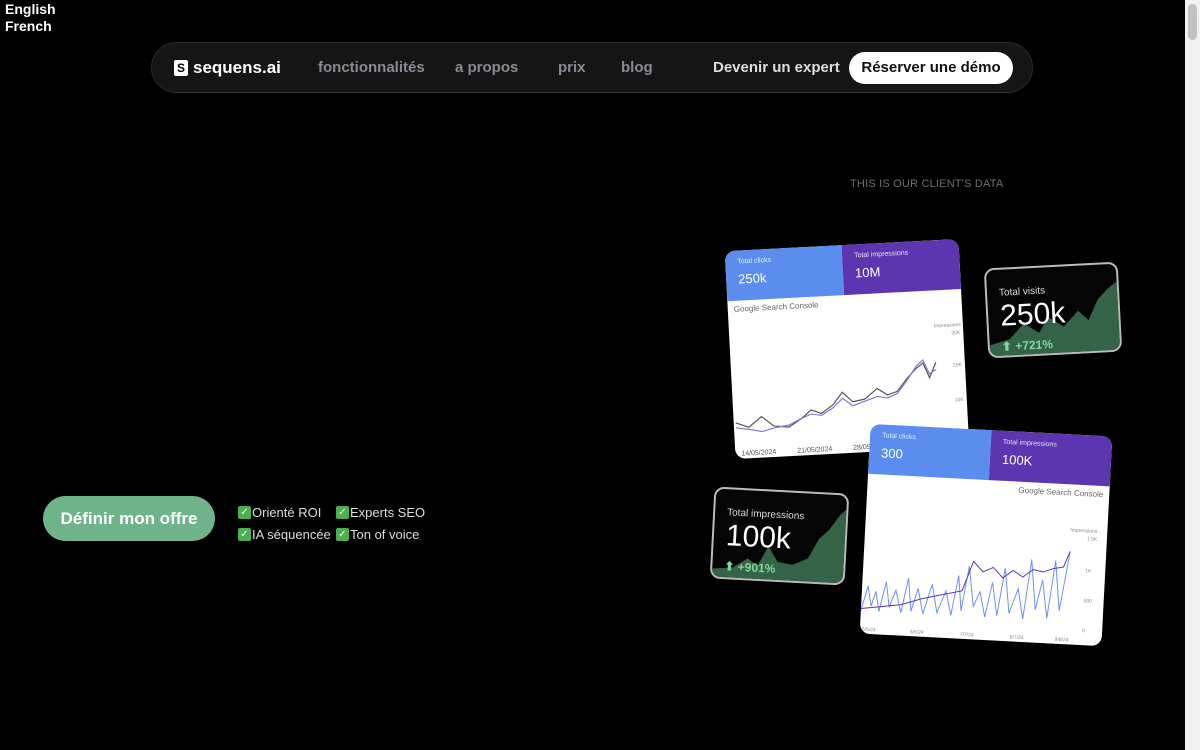  I want to click on lang-french: French, so click(28, 26).